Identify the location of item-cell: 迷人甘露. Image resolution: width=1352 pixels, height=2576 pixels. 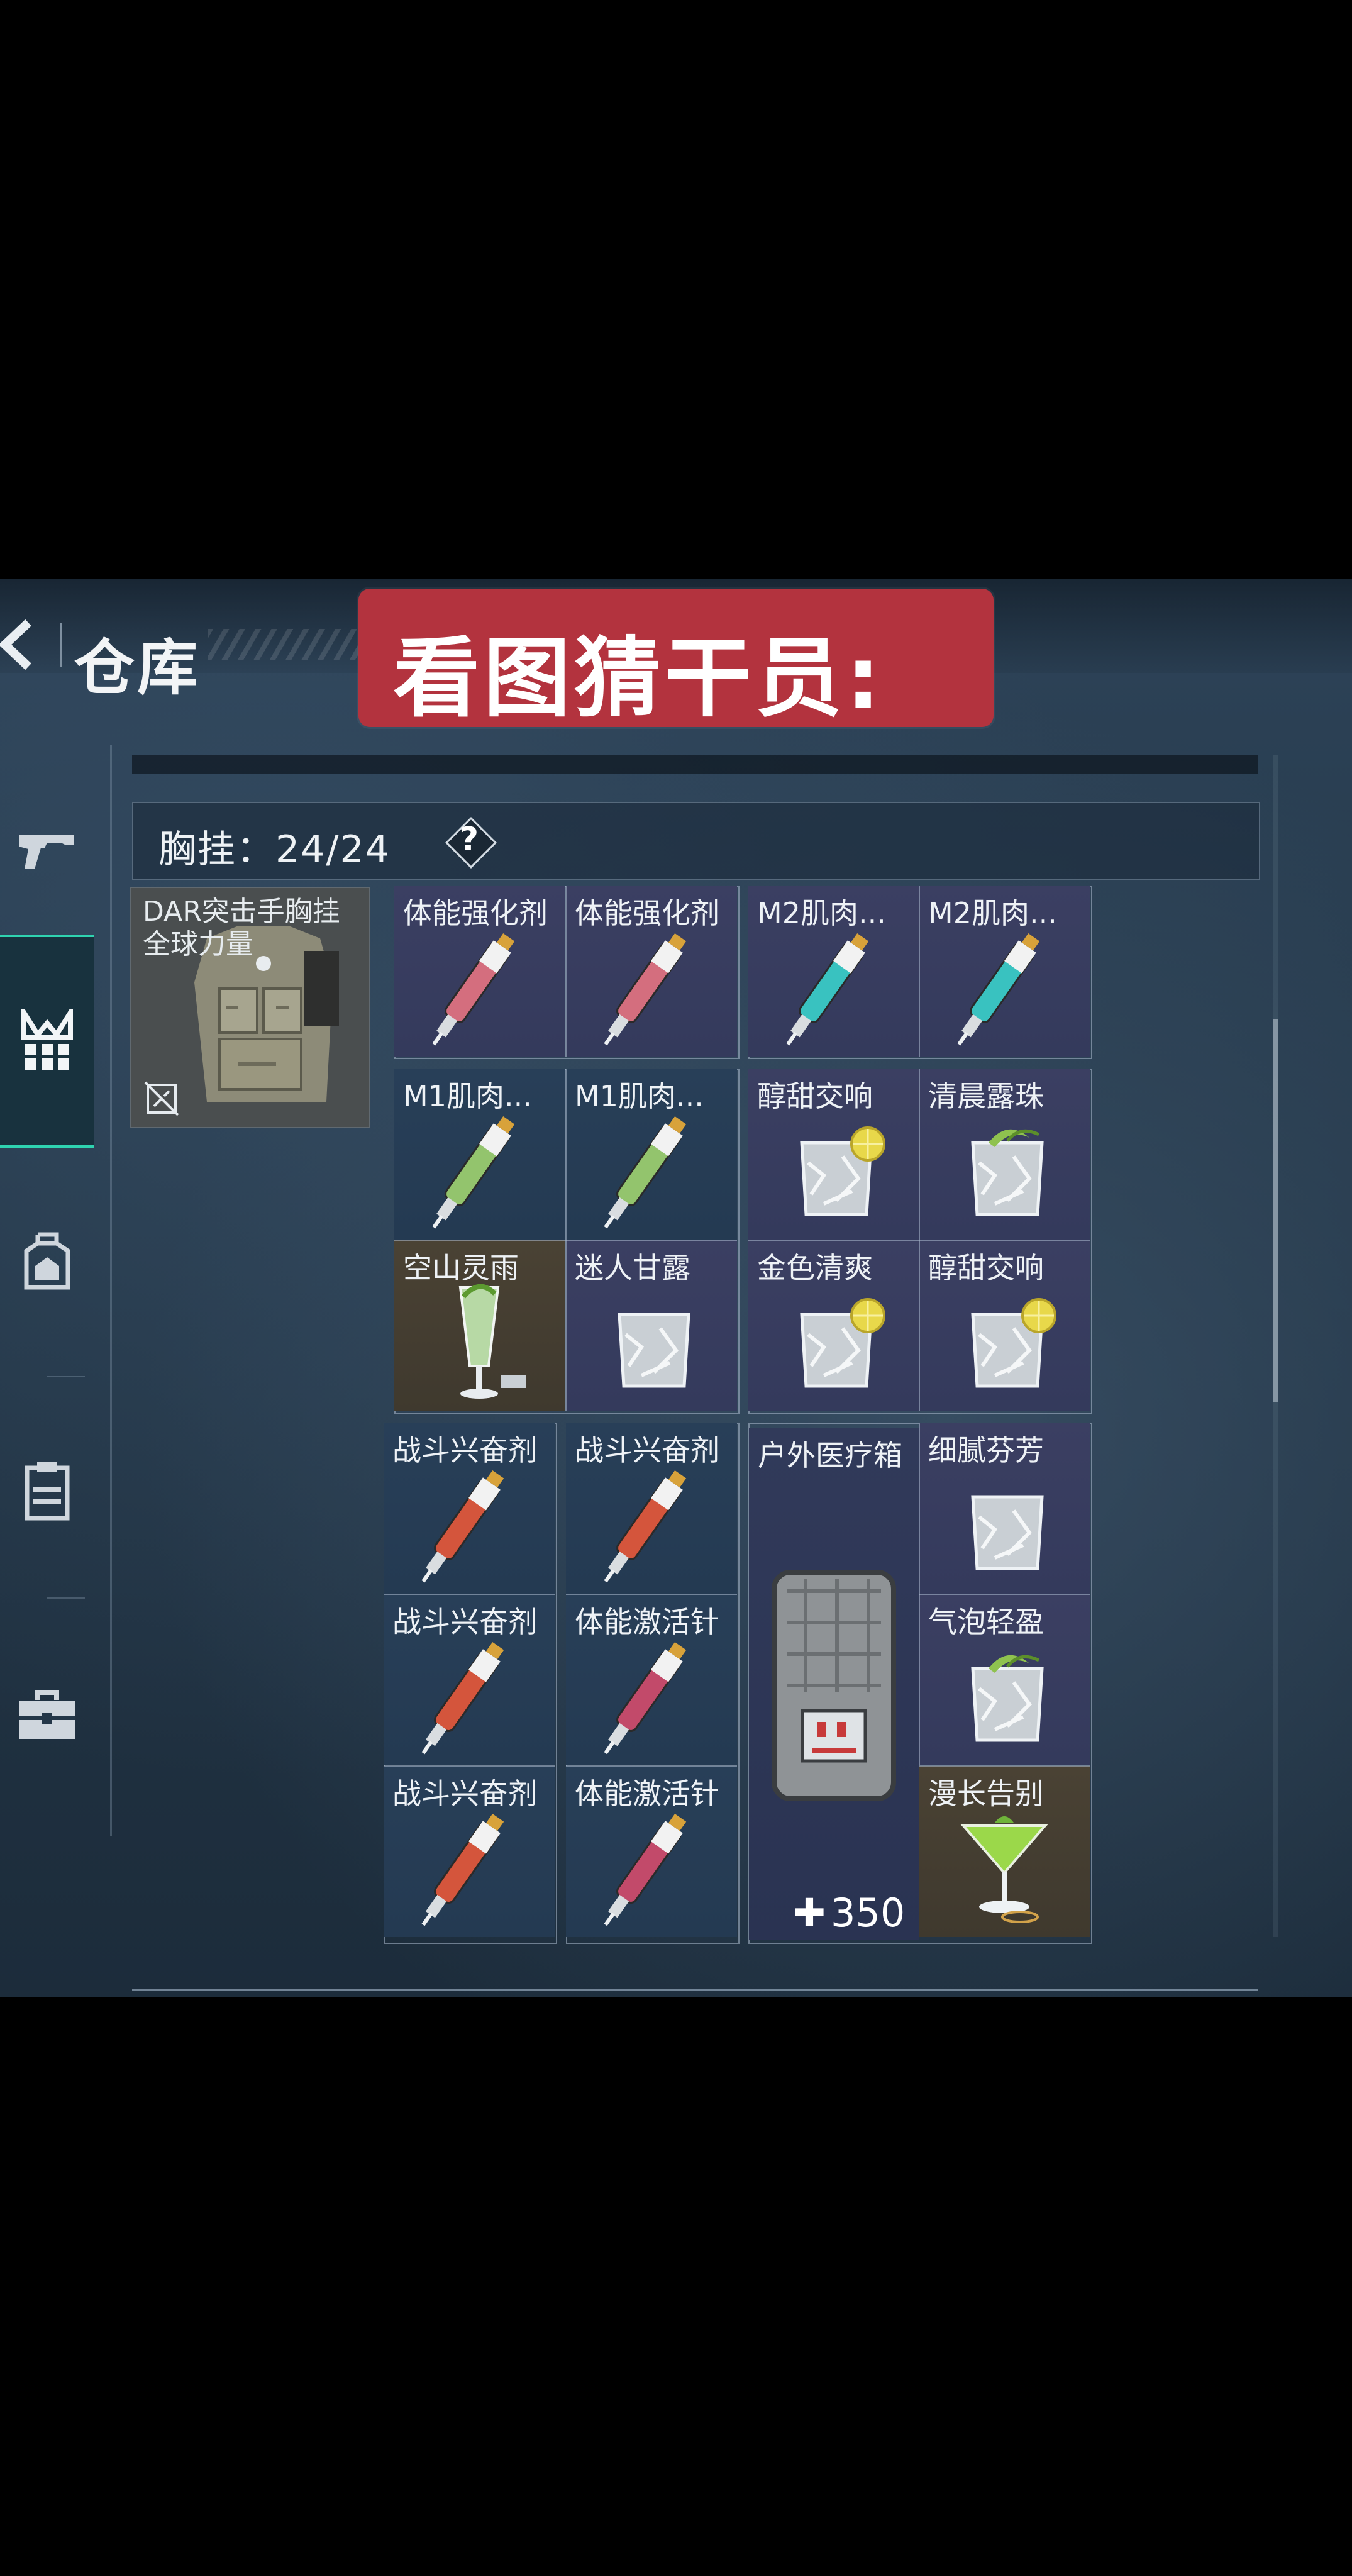
(651, 1325).